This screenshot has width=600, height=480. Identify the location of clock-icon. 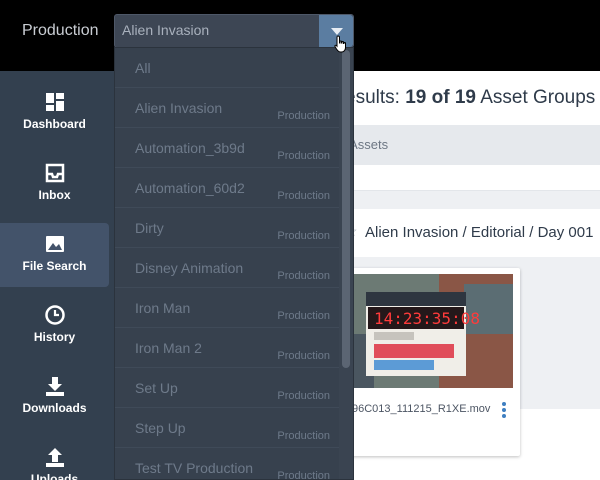
(55, 315).